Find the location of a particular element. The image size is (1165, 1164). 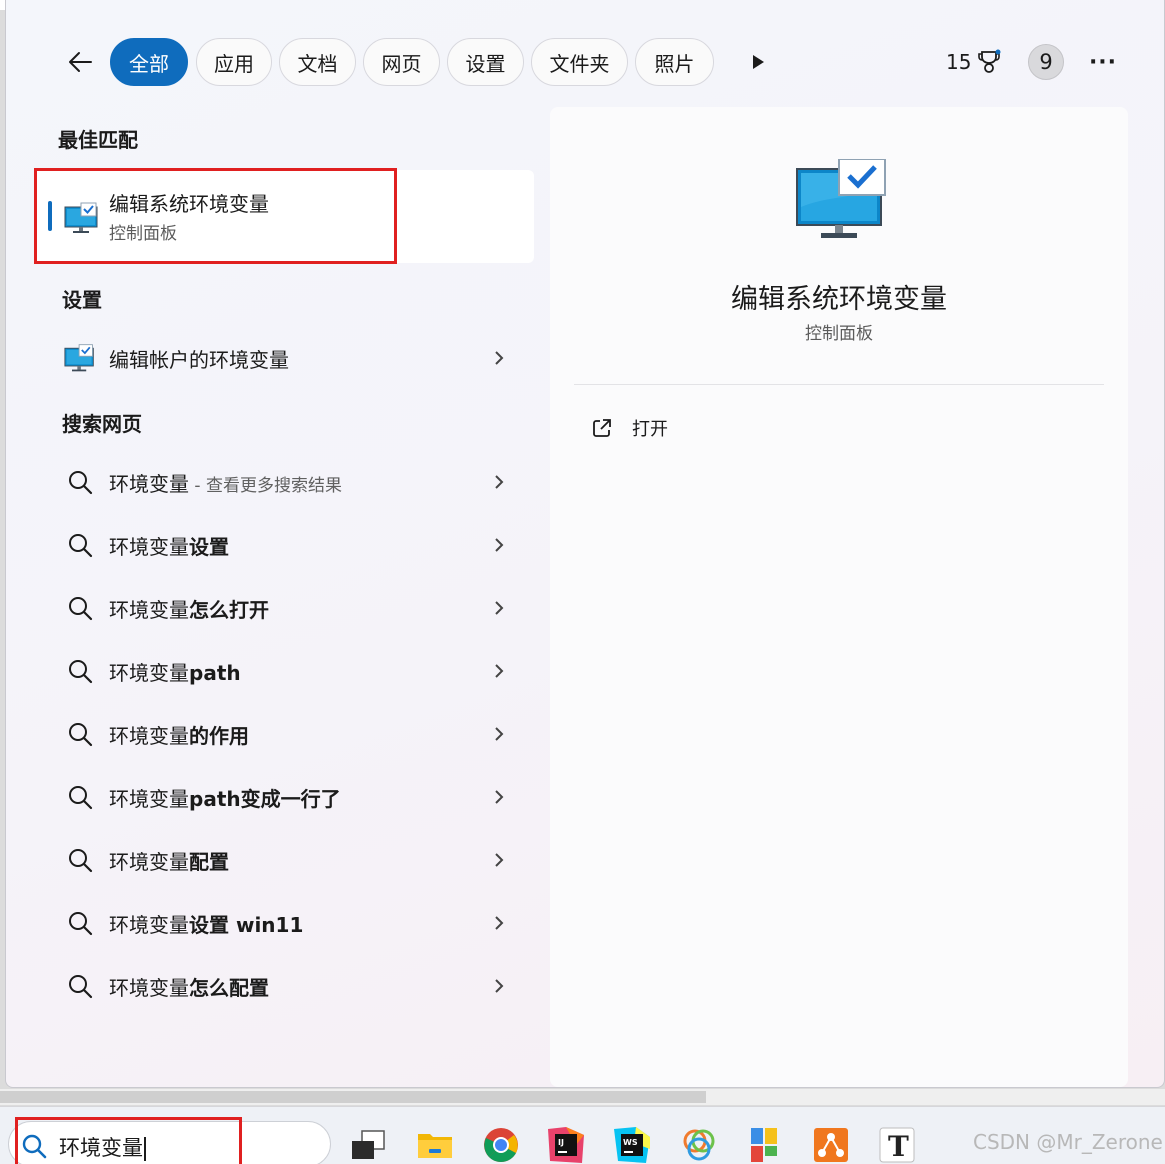

open-external-icon is located at coordinates (602, 428).